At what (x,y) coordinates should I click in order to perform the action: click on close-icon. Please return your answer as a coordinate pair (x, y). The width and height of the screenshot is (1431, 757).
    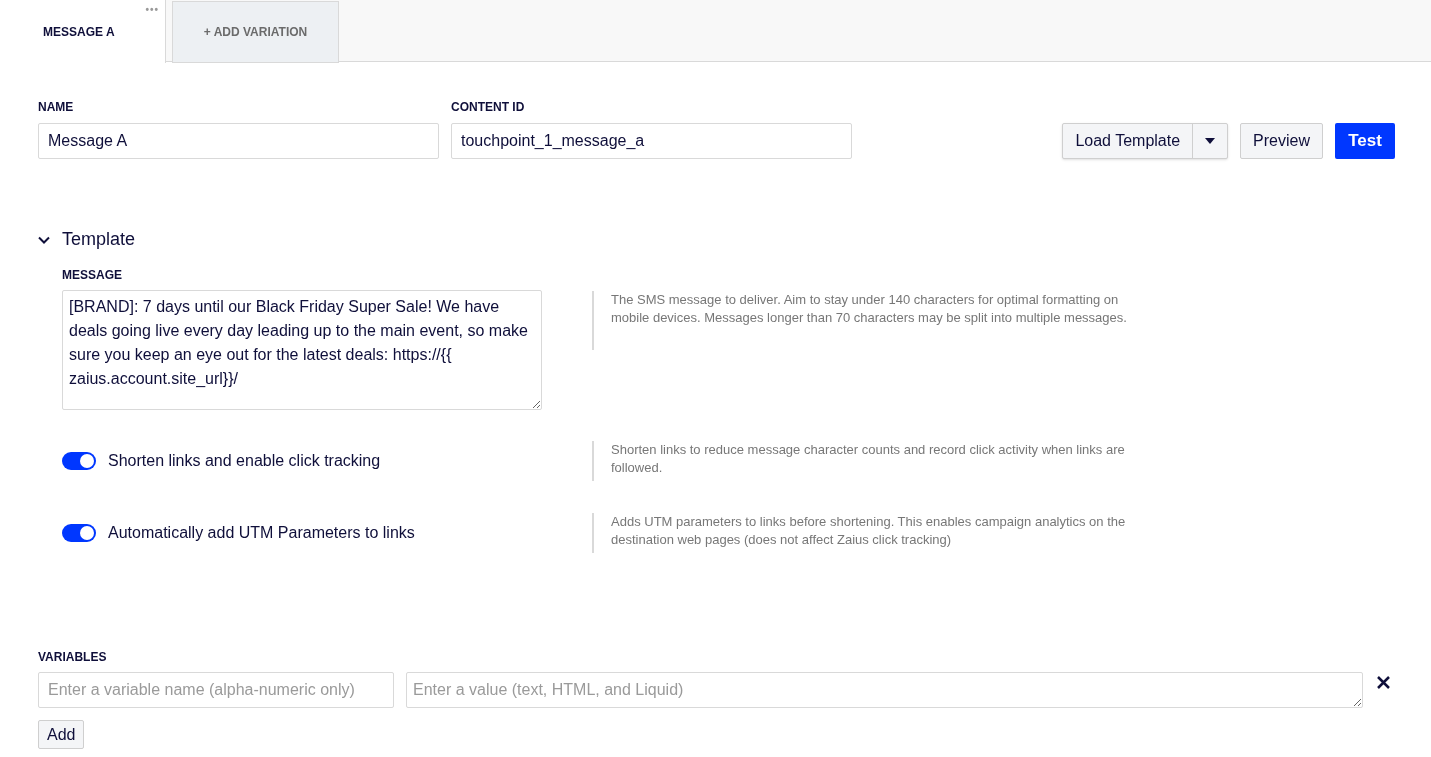
    Looking at the image, I should click on (1383, 682).